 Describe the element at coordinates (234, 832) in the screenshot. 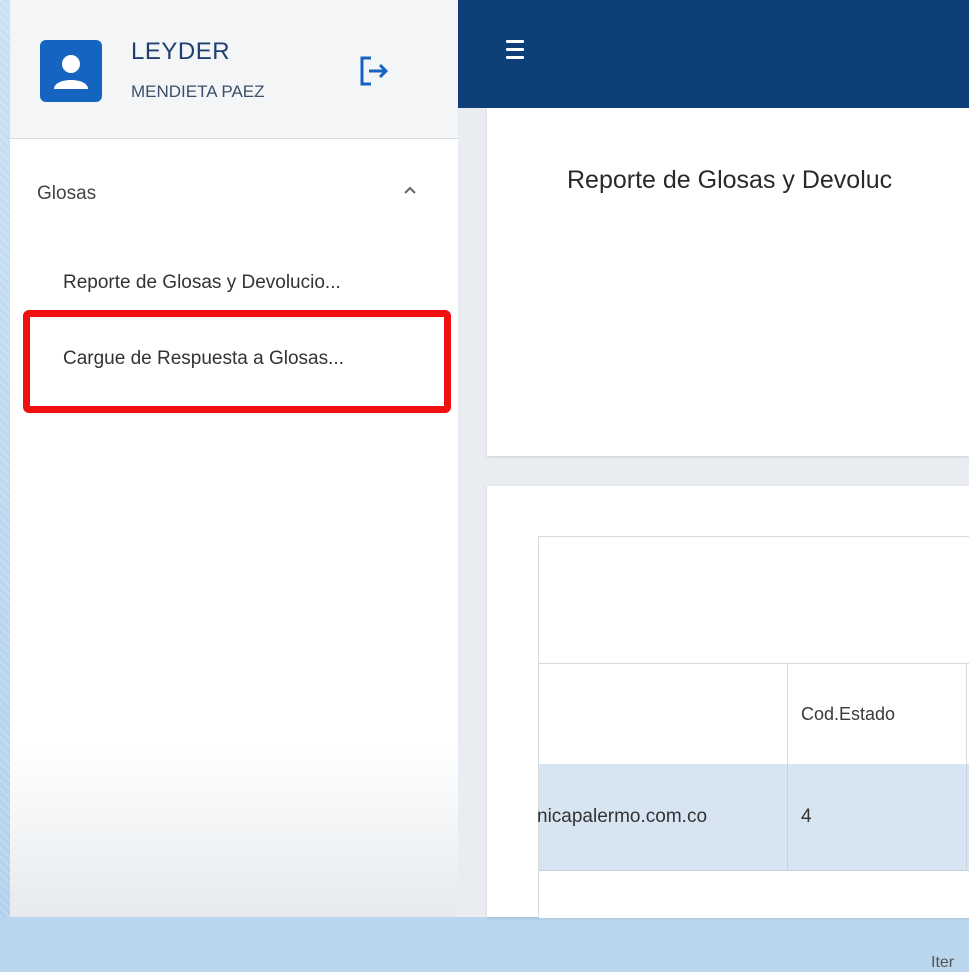

I see `sidebar-fade` at that location.